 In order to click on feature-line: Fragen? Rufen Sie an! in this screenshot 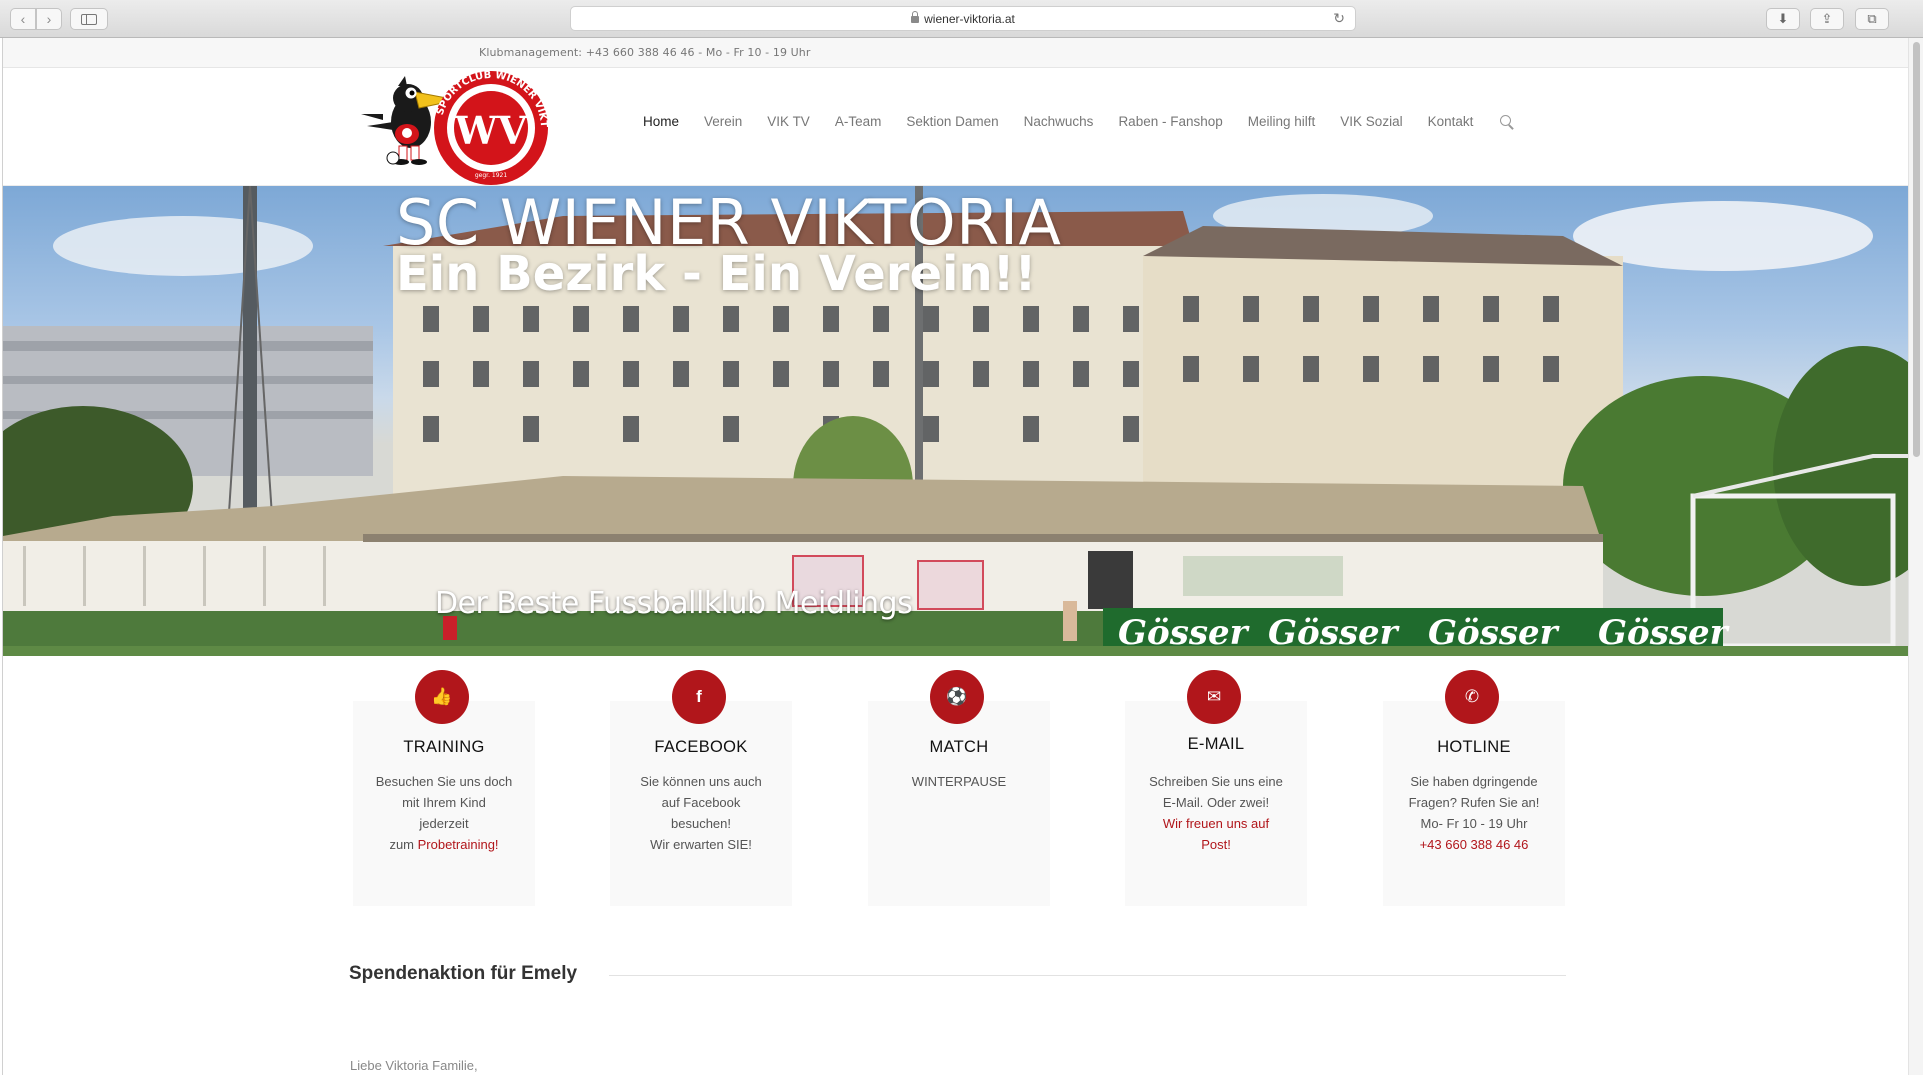, I will do `click(1474, 802)`.